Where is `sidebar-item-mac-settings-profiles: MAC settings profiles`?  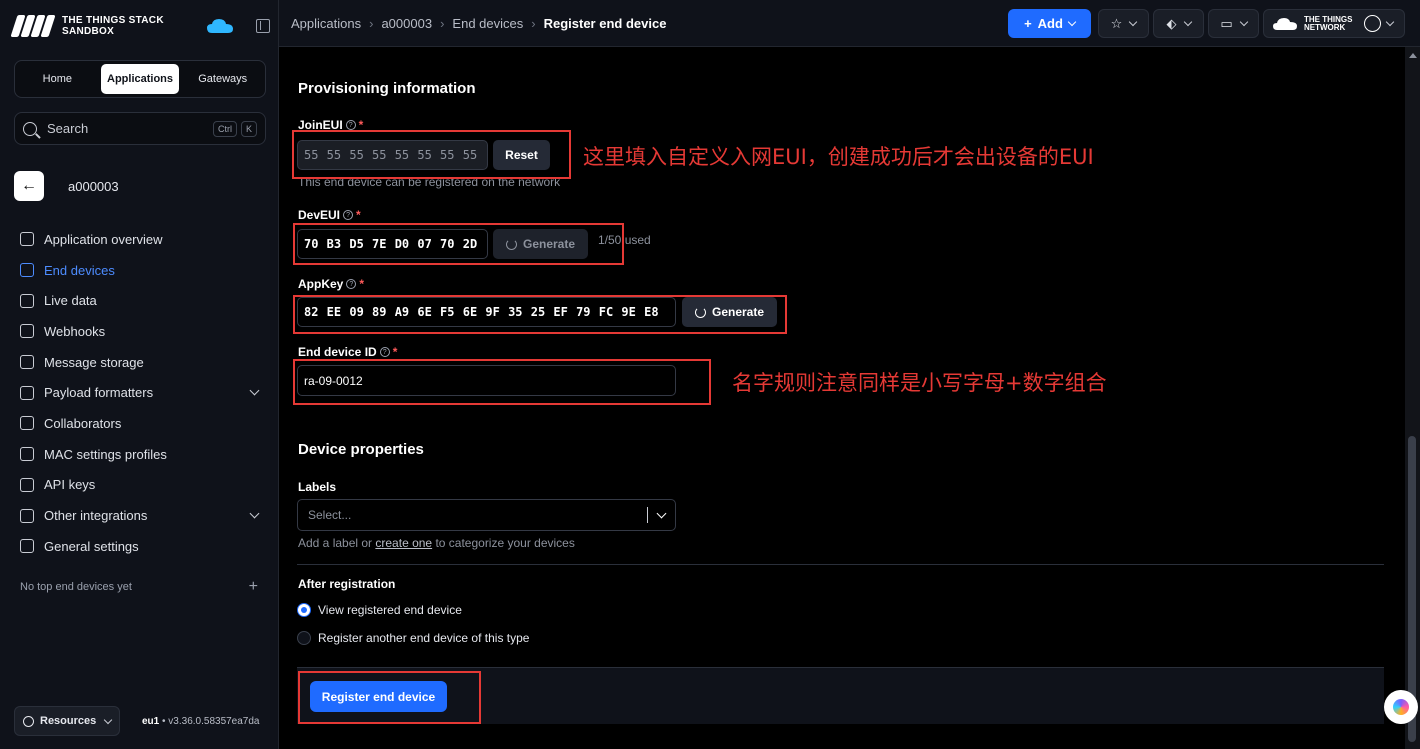 sidebar-item-mac-settings-profiles: MAC settings profiles is located at coordinates (142, 454).